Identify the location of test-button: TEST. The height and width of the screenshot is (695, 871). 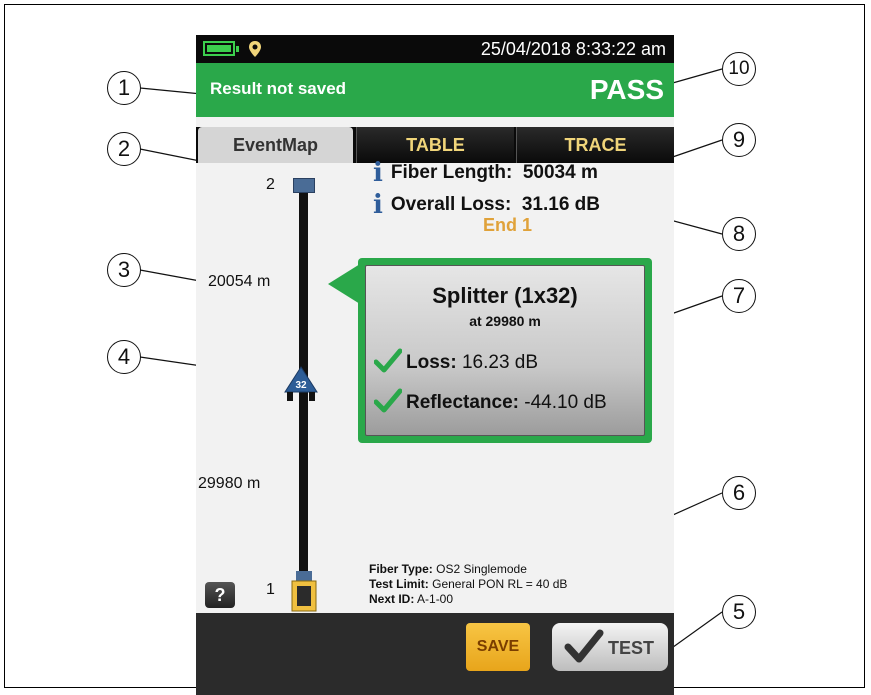
(610, 647).